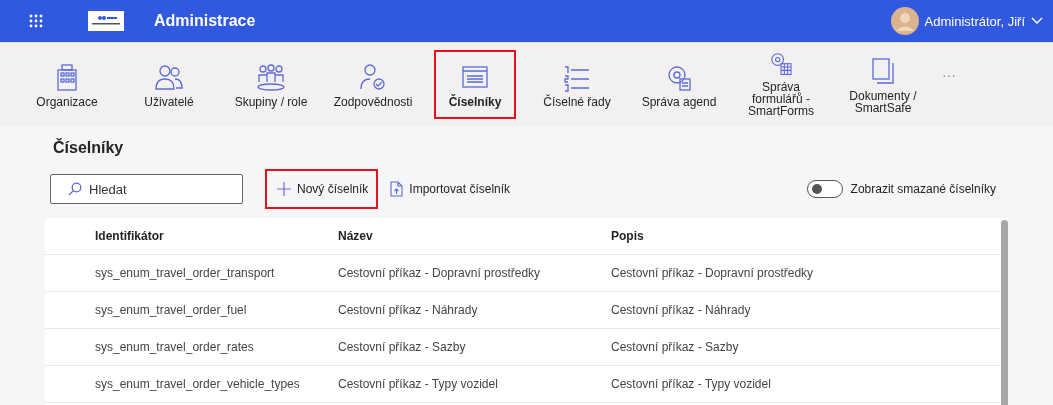  I want to click on column-header: Identifikátor, so click(130, 236).